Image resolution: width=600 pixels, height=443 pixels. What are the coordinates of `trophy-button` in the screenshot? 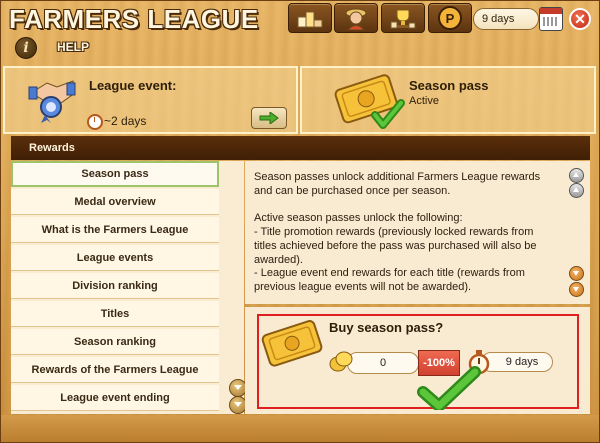 It's located at (403, 18).